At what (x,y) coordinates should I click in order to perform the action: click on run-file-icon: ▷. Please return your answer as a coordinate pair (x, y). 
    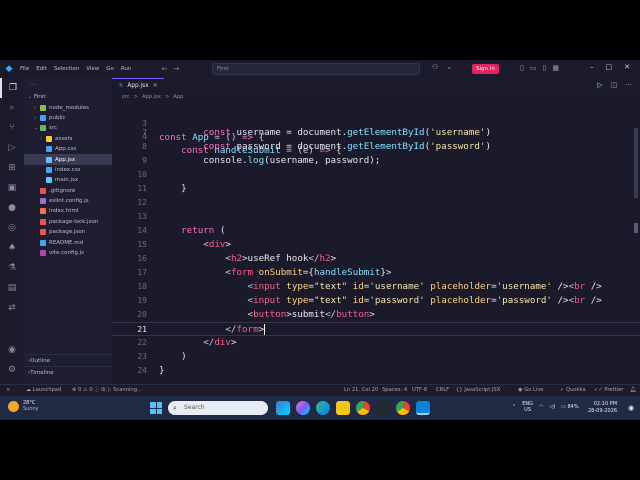
    Looking at the image, I should click on (599, 85).